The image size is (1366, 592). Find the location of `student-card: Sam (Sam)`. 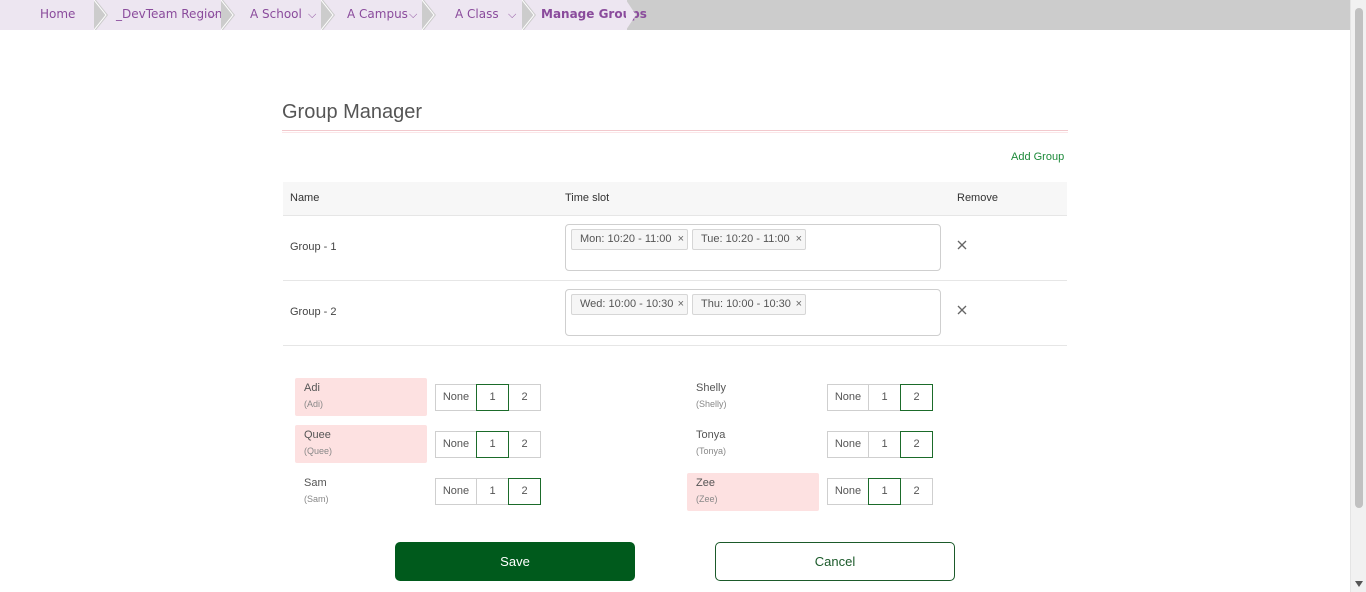

student-card: Sam (Sam) is located at coordinates (361, 492).